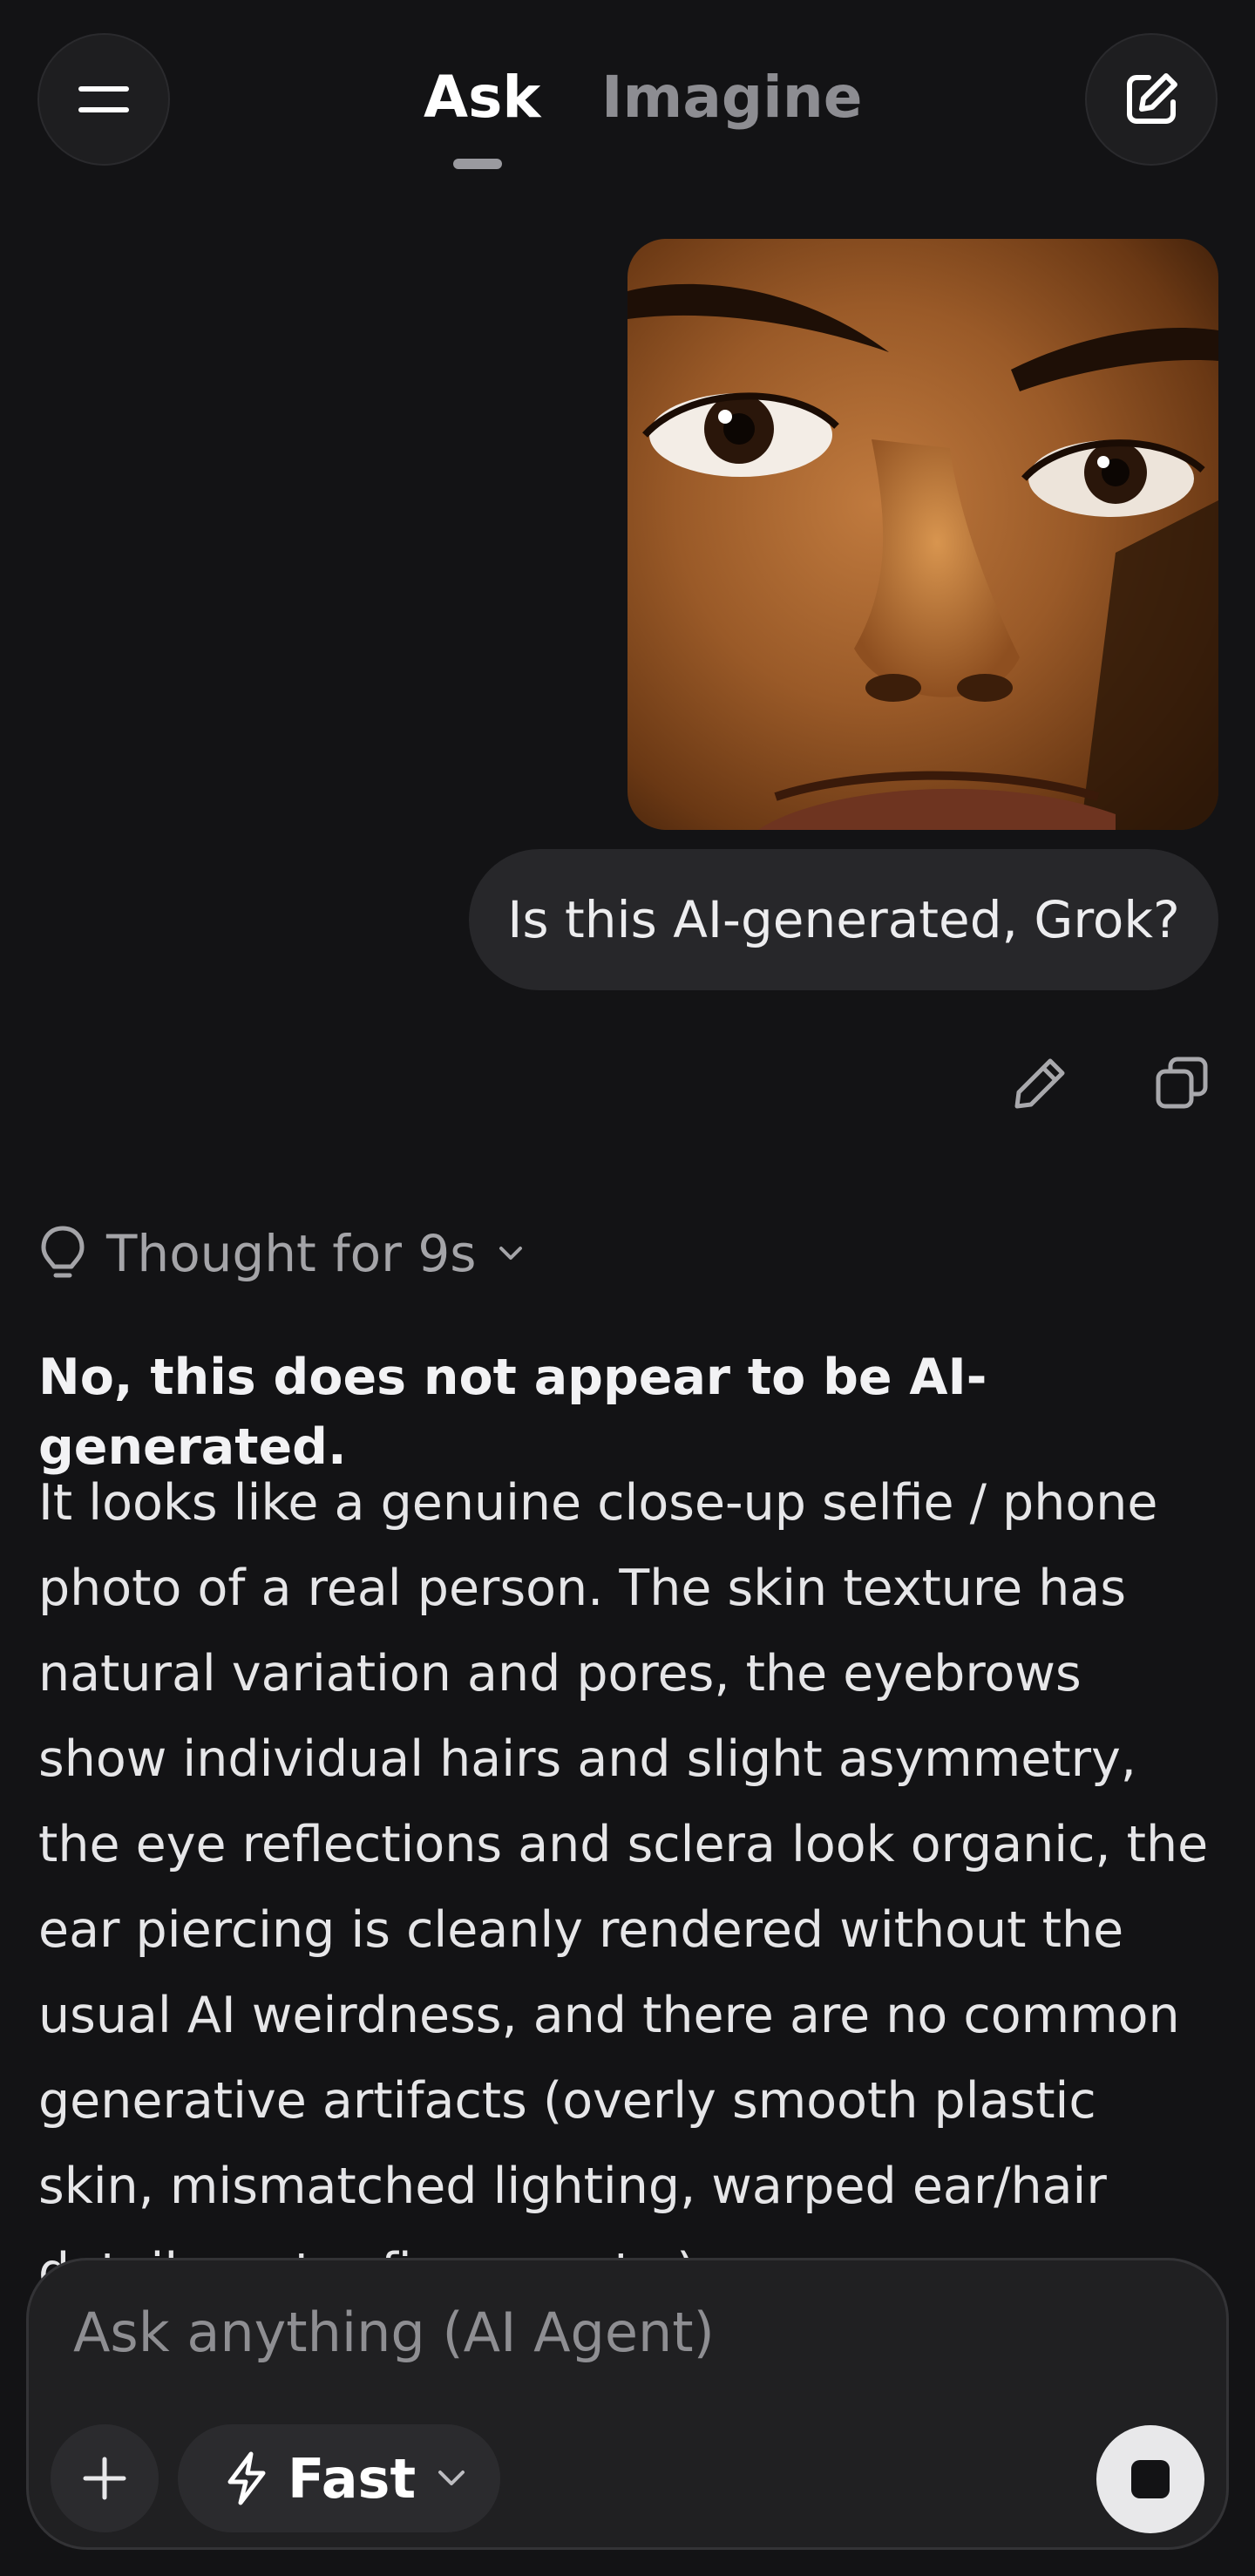 This screenshot has height=2576, width=1255. What do you see at coordinates (596, 2333) in the screenshot?
I see `ask-input: Ask anything (AI Agent)` at bounding box center [596, 2333].